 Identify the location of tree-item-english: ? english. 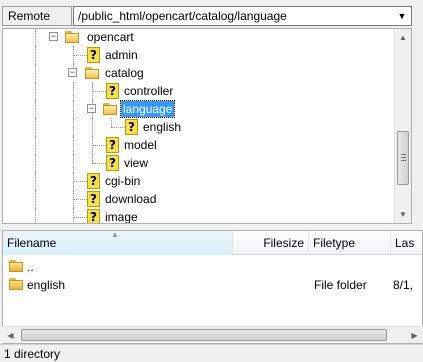
(199, 127).